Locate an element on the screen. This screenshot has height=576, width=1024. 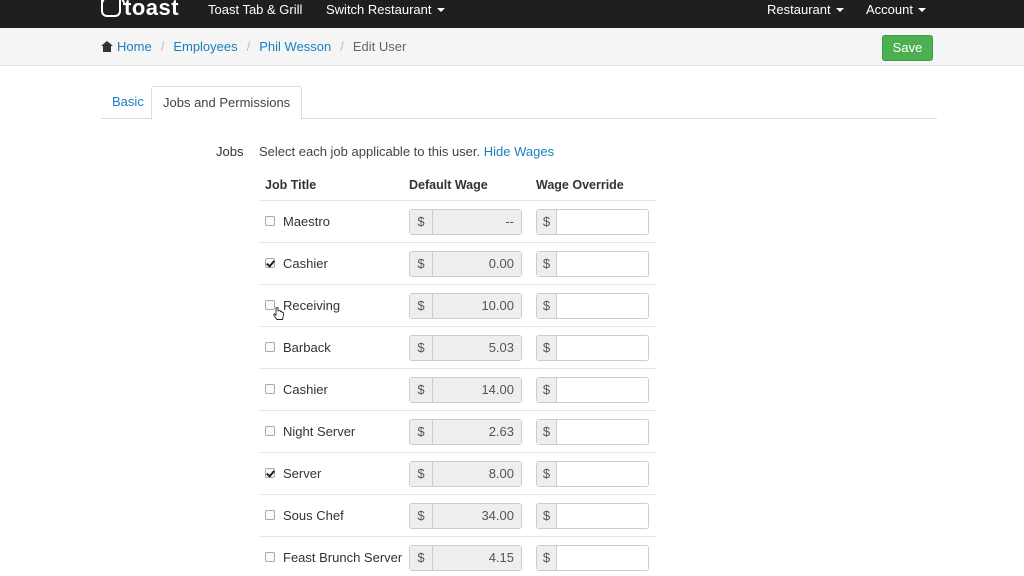
account-menu: Account is located at coordinates (896, 11).